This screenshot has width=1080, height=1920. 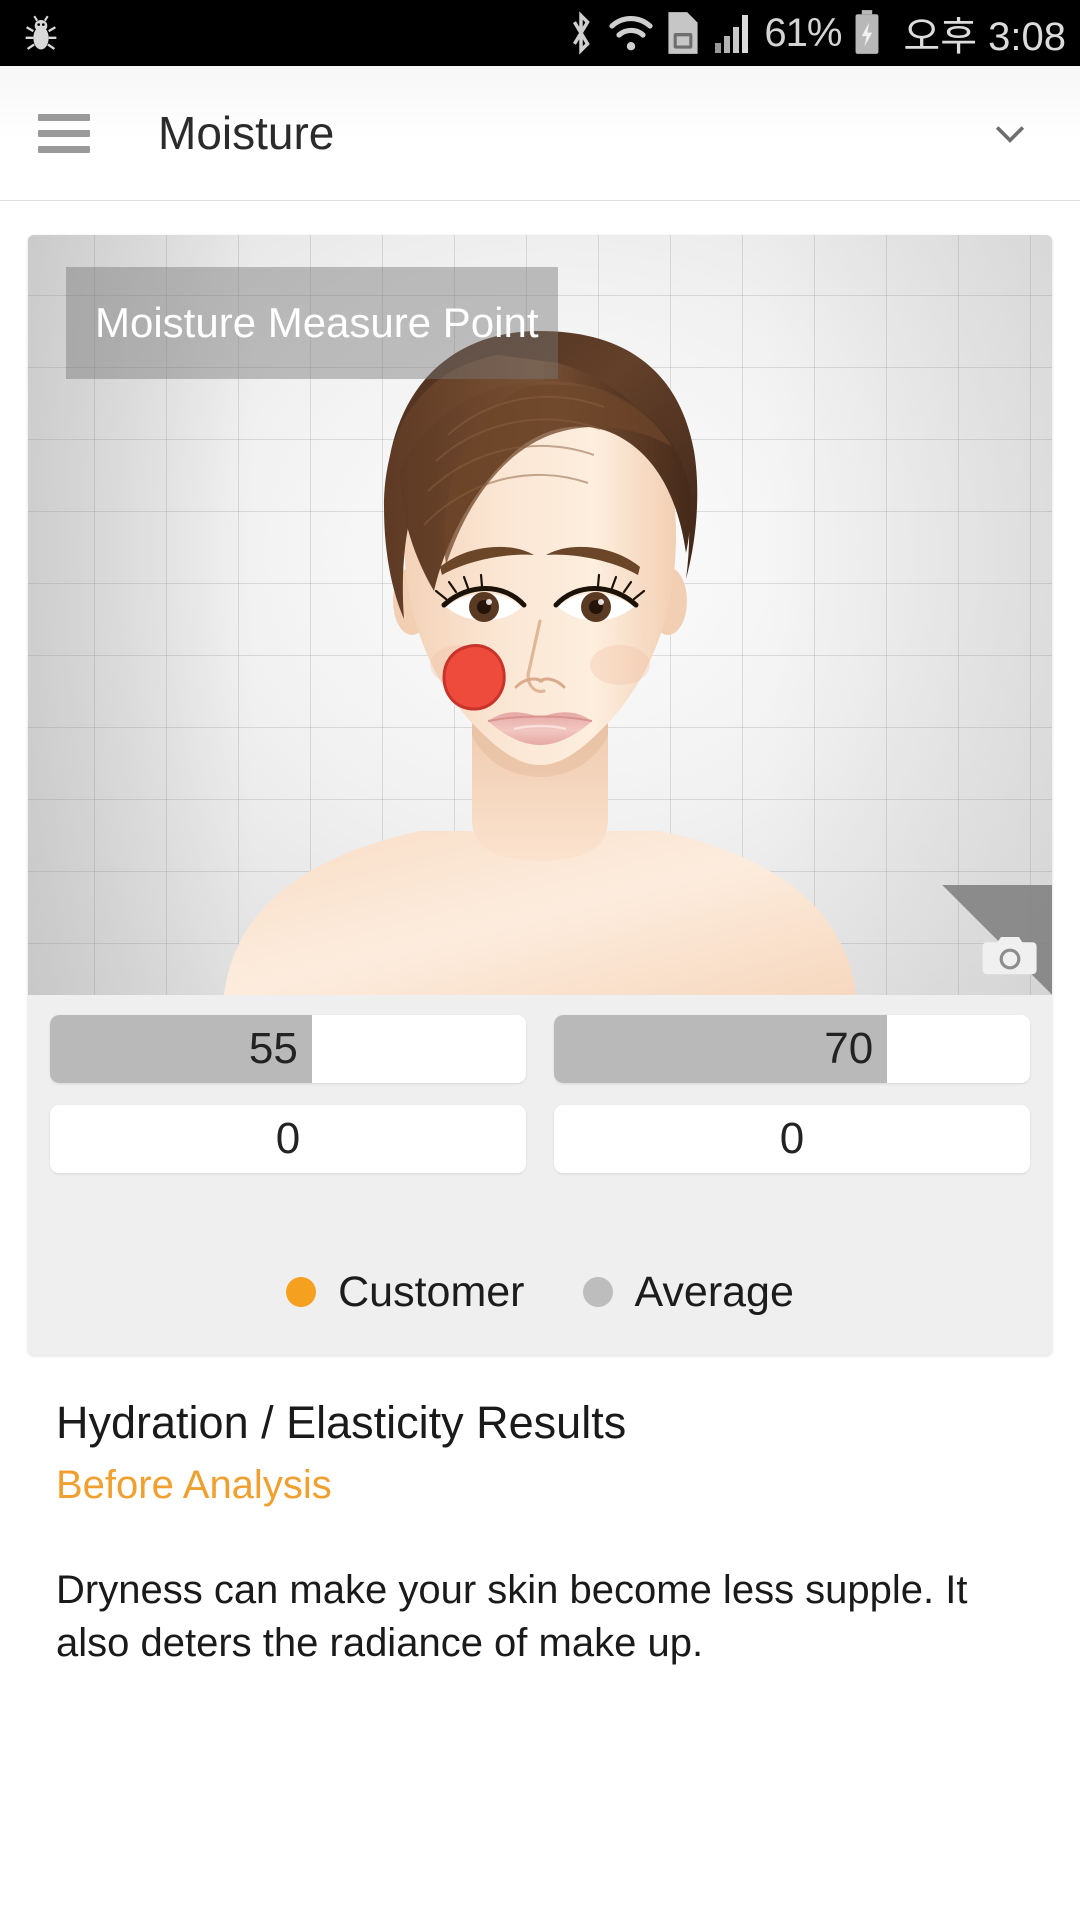 I want to click on bluetooth-icon, so click(x=581, y=33).